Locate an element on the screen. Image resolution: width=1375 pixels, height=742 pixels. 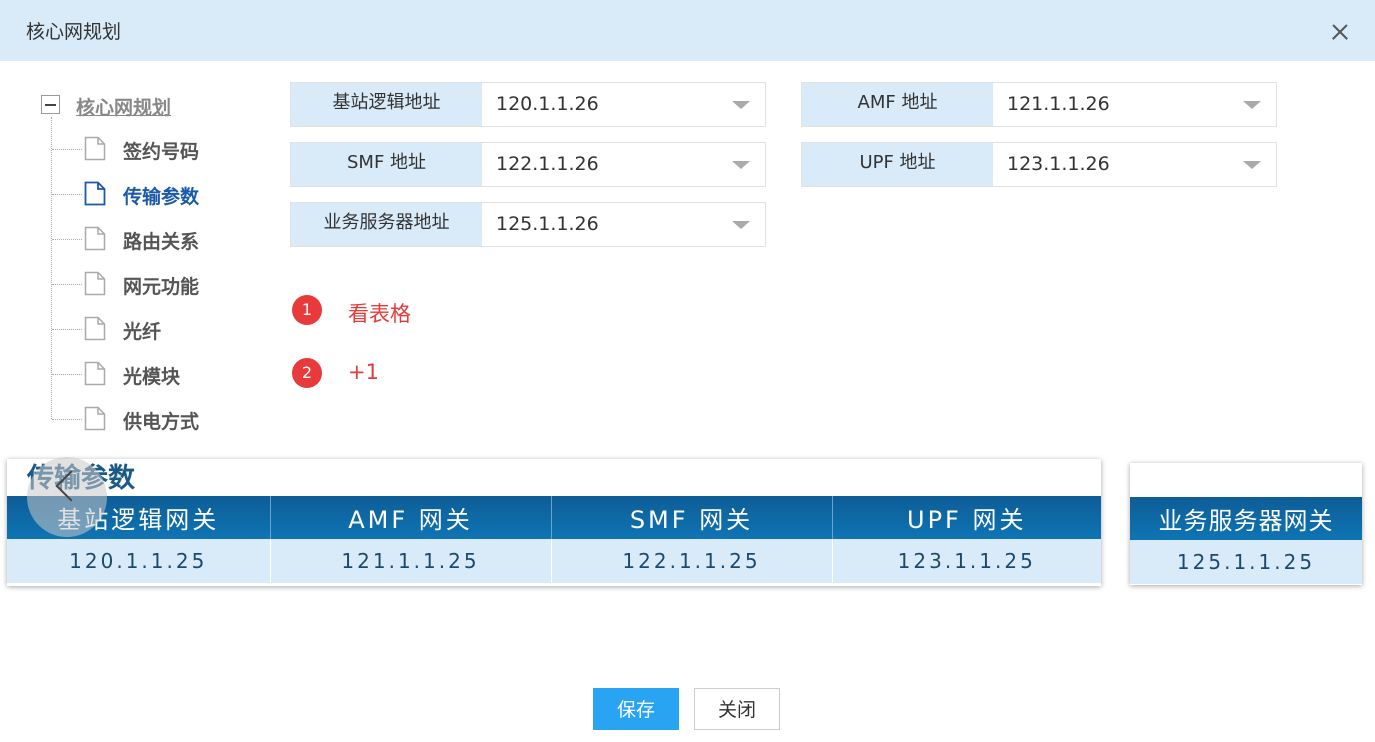
field-value: 125.1.1.26 is located at coordinates (547, 224).